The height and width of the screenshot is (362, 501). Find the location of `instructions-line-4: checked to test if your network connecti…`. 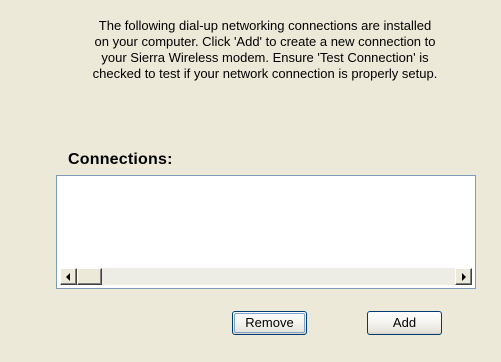

instructions-line-4: checked to test if your network connecti… is located at coordinates (265, 73).